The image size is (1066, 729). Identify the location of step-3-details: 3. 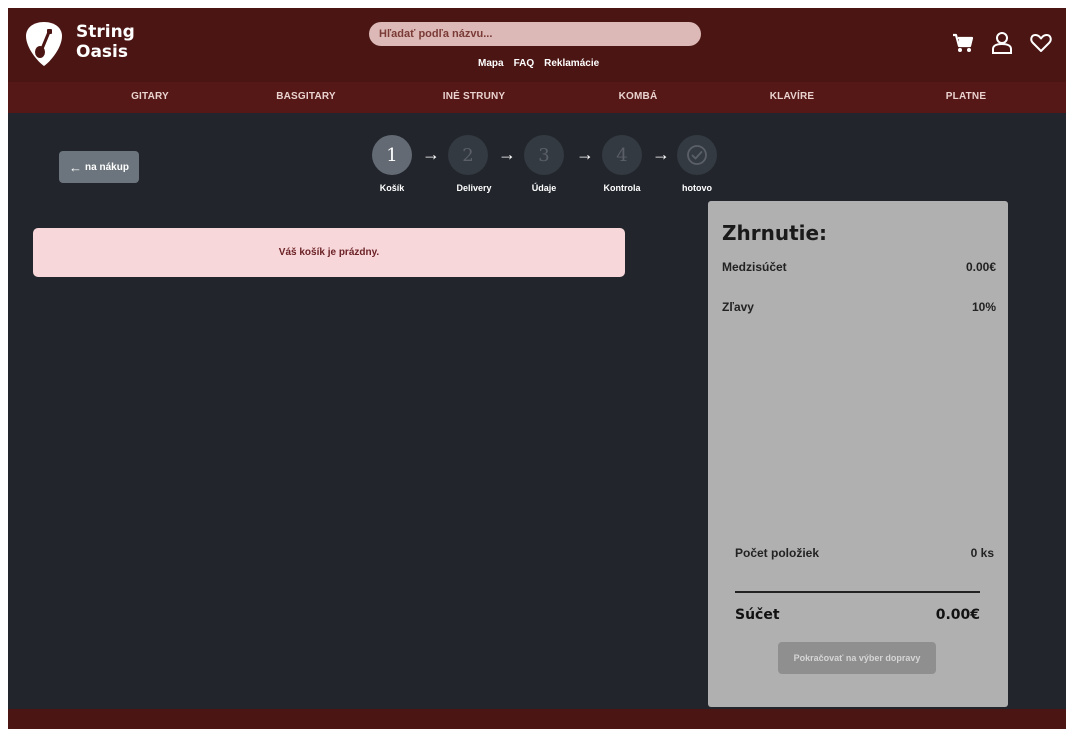
(544, 155).